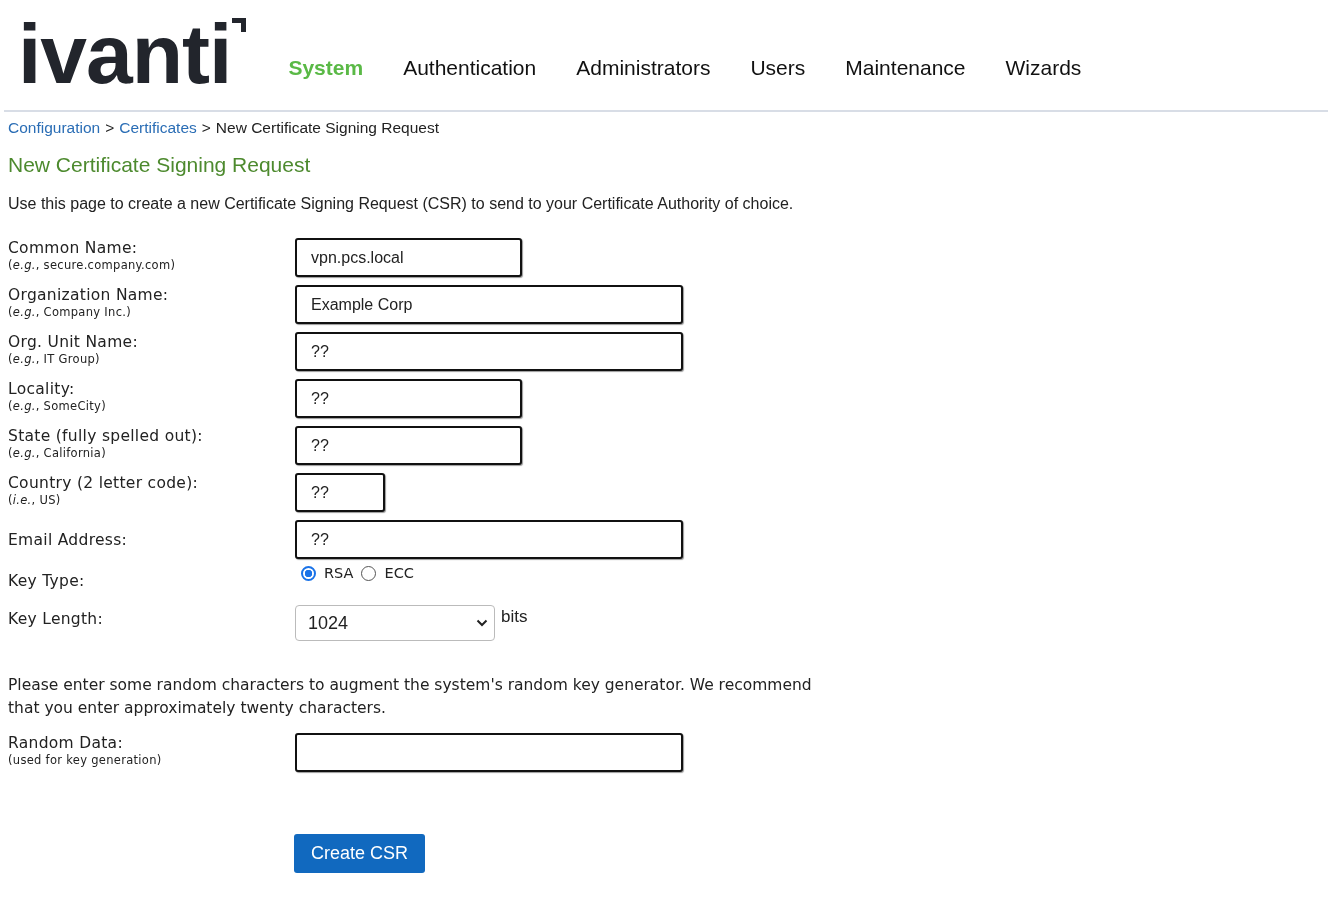 The height and width of the screenshot is (901, 1328). Describe the element at coordinates (35, 501) in the screenshot. I see `field-hint: (i.e., US)` at that location.